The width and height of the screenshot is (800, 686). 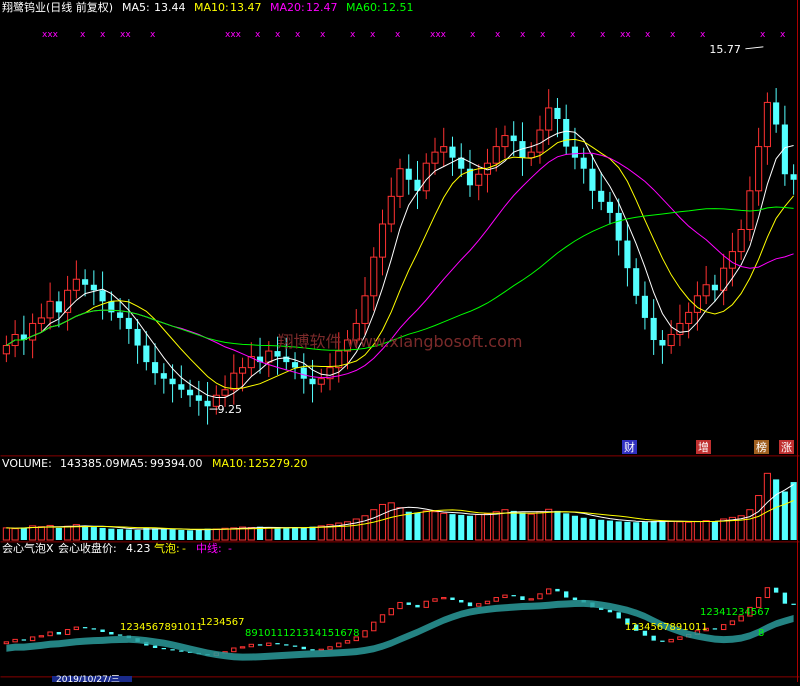 What do you see at coordinates (176, 463) in the screenshot?
I see `volume-ma5-value: 99394.00` at bounding box center [176, 463].